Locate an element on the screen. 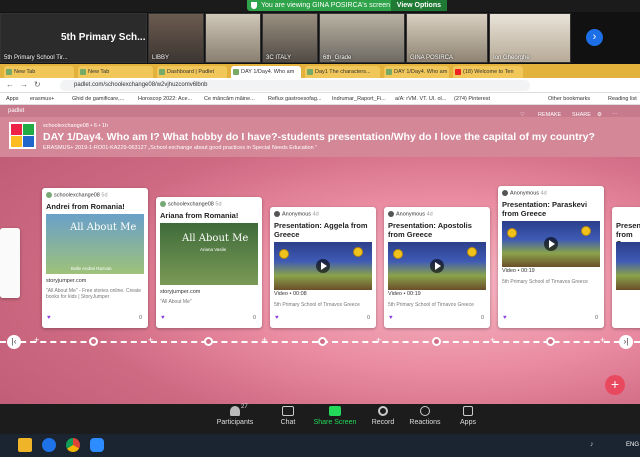 This screenshot has height=457, width=640. chrome-icon is located at coordinates (73, 445).